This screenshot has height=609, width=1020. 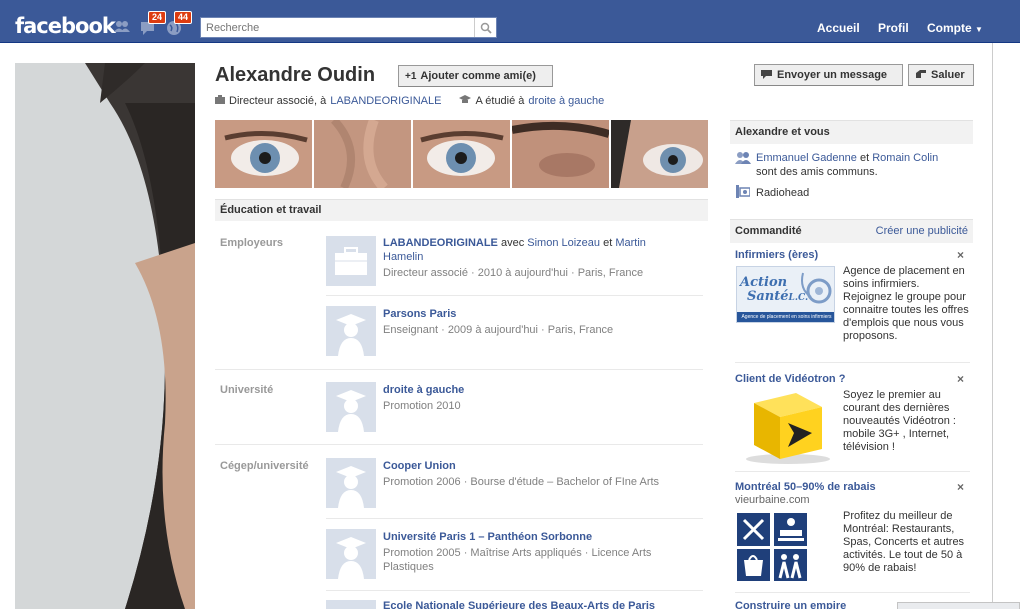 What do you see at coordinates (790, 604) in the screenshot?
I see `ad-title-link: Construire un empire` at bounding box center [790, 604].